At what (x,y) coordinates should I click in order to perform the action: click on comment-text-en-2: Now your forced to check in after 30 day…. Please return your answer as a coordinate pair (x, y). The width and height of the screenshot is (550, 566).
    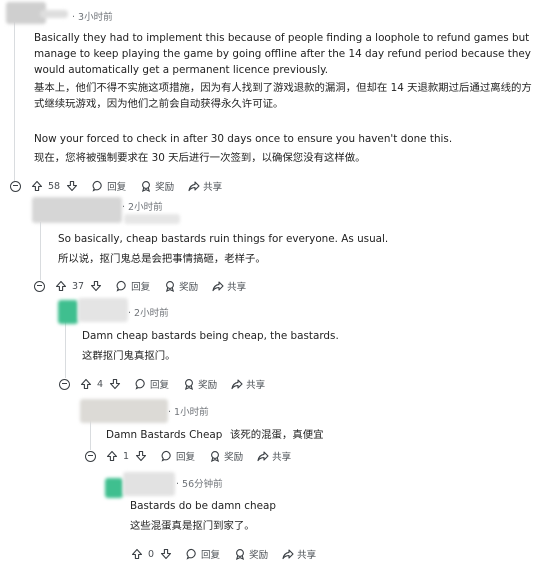
    Looking at the image, I should click on (243, 139).